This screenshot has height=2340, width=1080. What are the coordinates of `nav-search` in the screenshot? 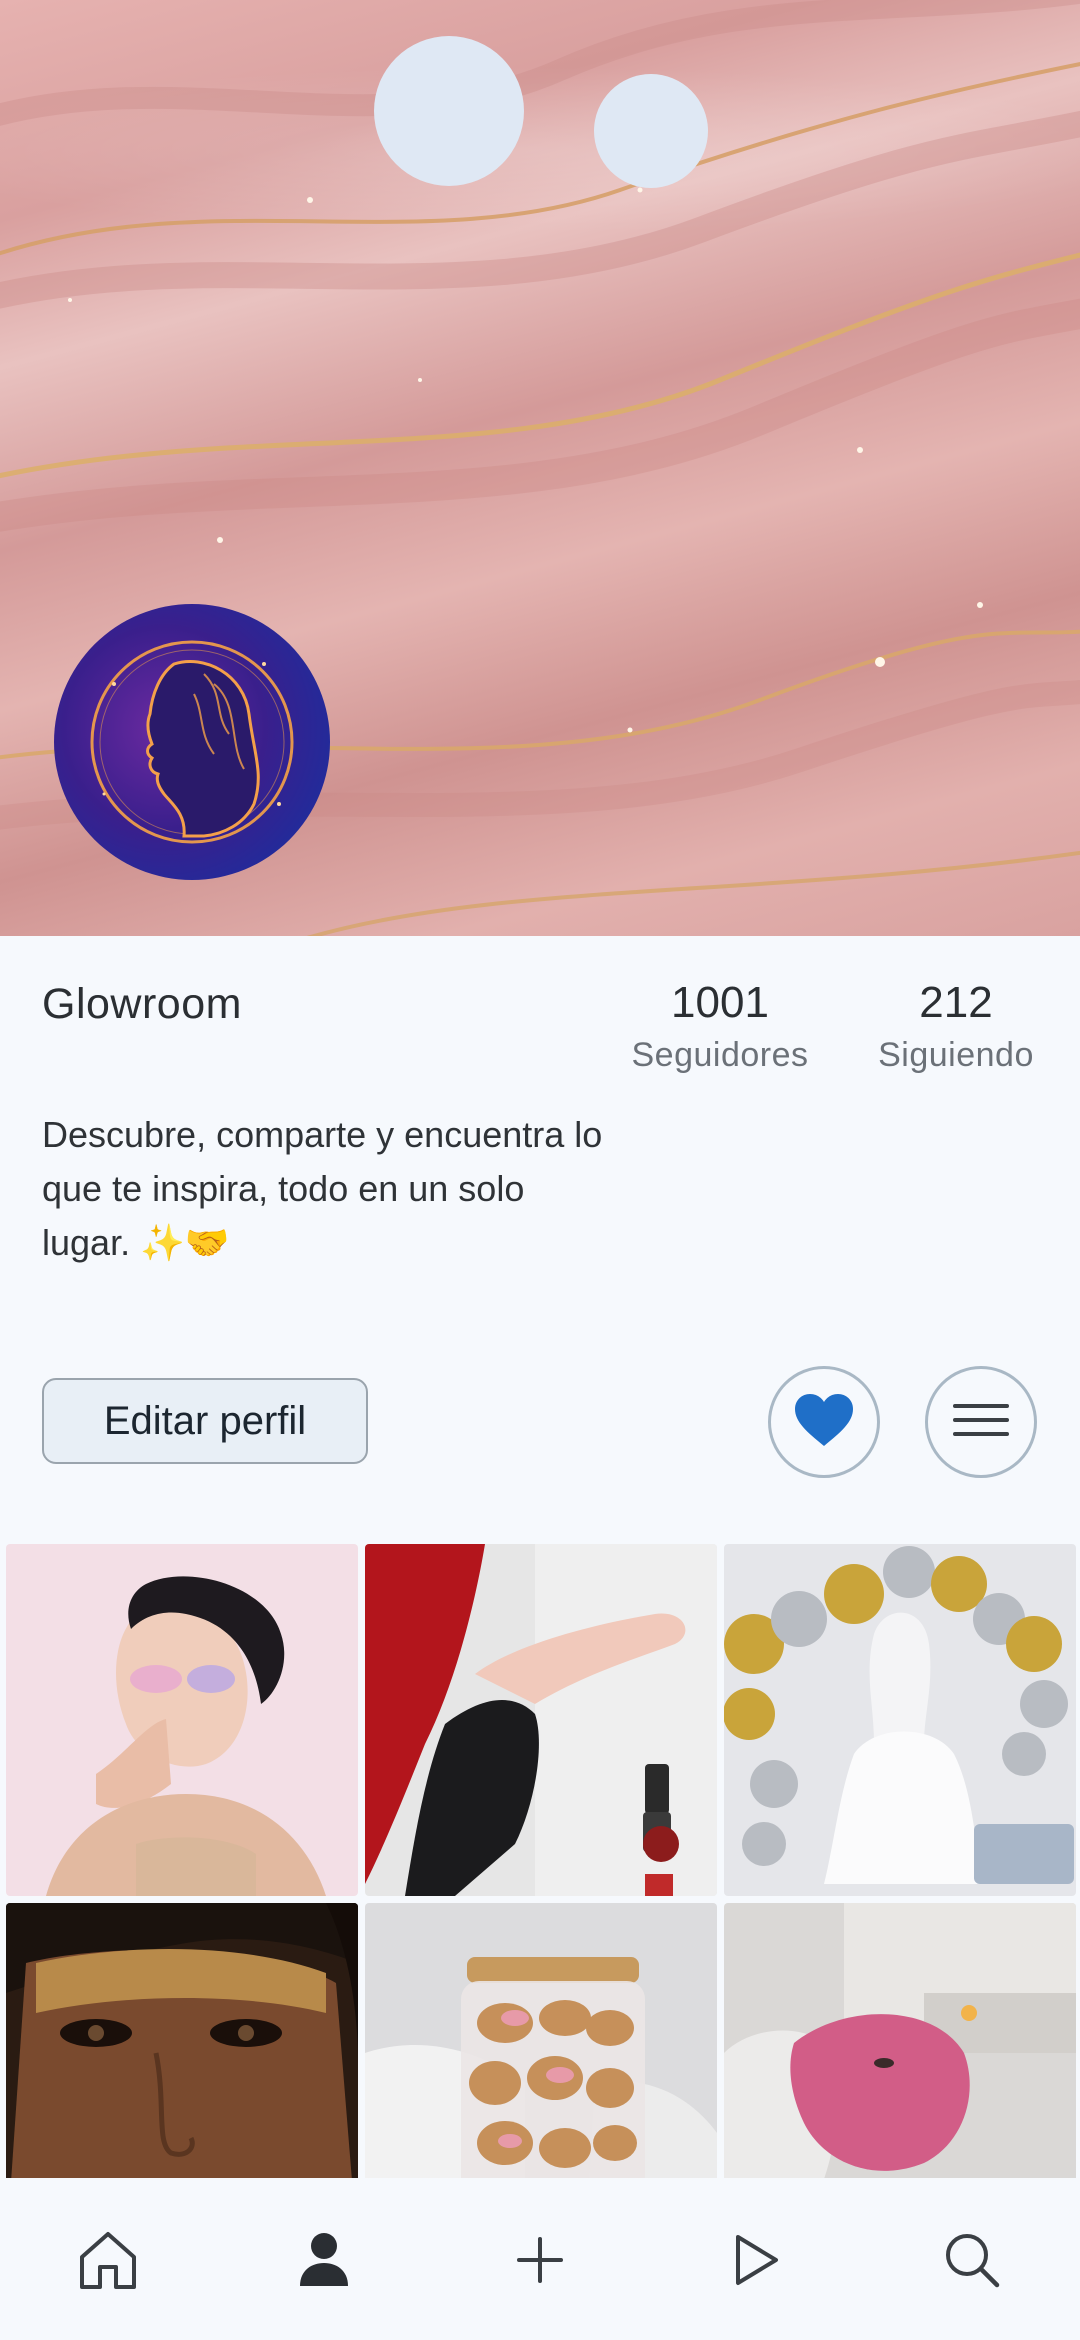 It's located at (972, 2262).